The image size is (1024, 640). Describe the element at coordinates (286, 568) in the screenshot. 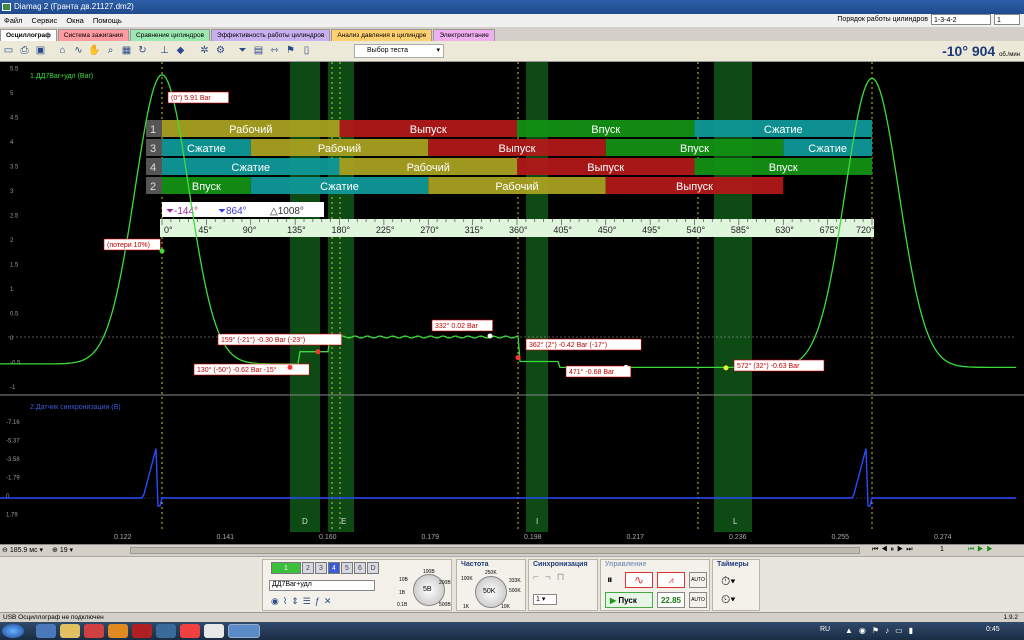

I see `channel-button-1: 1` at that location.